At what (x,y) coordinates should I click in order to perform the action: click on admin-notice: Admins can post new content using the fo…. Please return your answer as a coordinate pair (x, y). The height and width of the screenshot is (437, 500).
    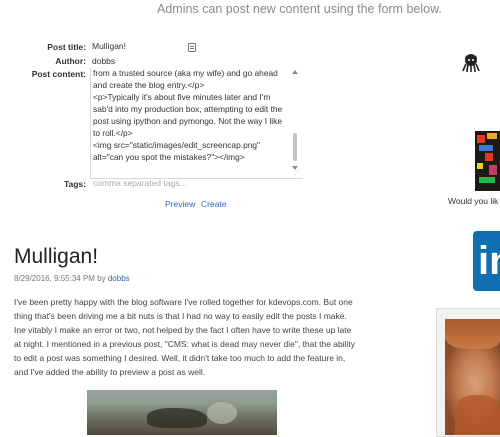
    Looking at the image, I should click on (299, 9).